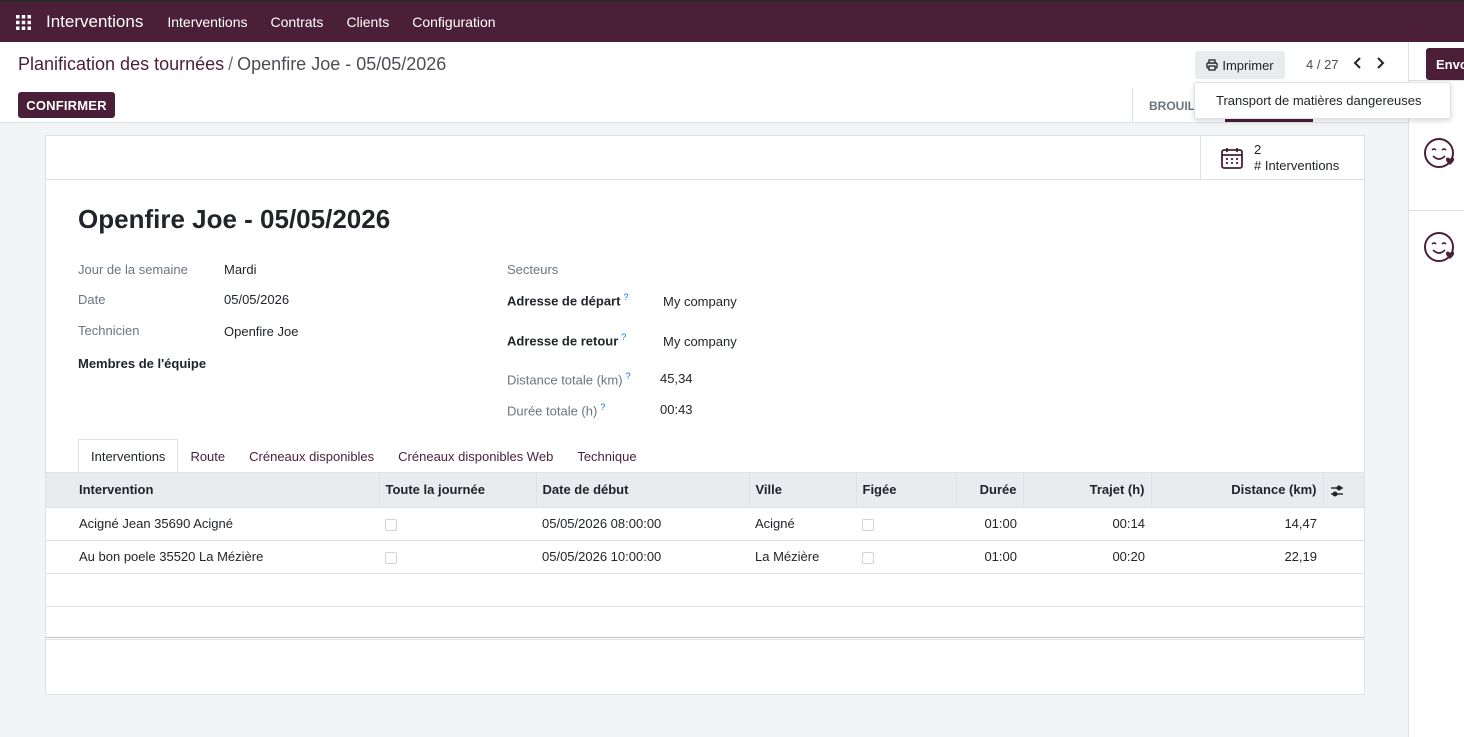 This screenshot has height=737, width=1464. I want to click on cell-start-date: 05/05/2026 10:00:00, so click(642, 557).